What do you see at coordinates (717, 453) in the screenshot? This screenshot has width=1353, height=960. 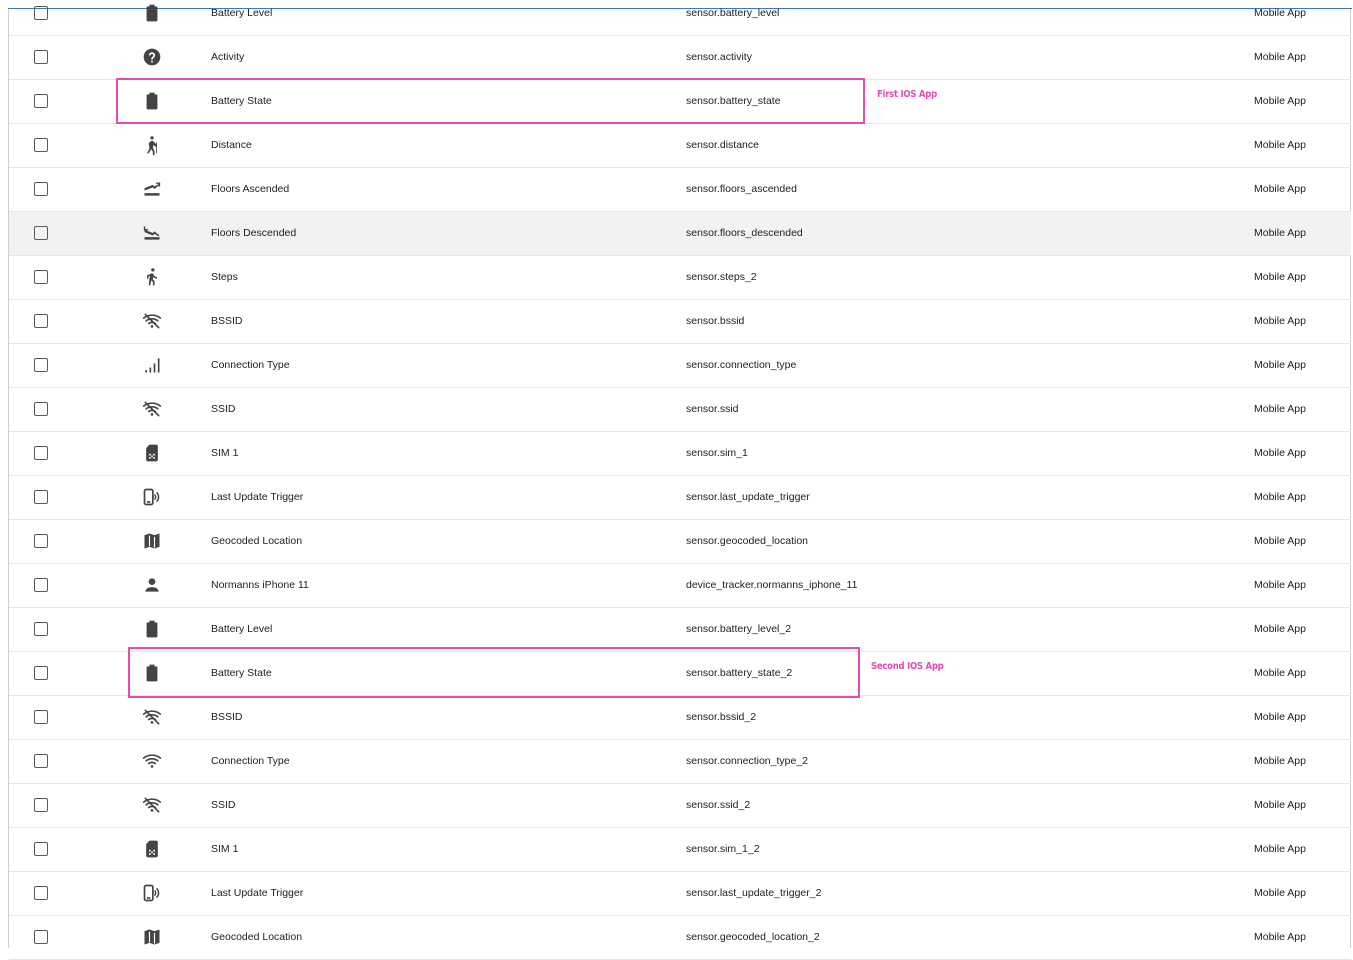 I see `entity-id: sensor.sim_1` at bounding box center [717, 453].